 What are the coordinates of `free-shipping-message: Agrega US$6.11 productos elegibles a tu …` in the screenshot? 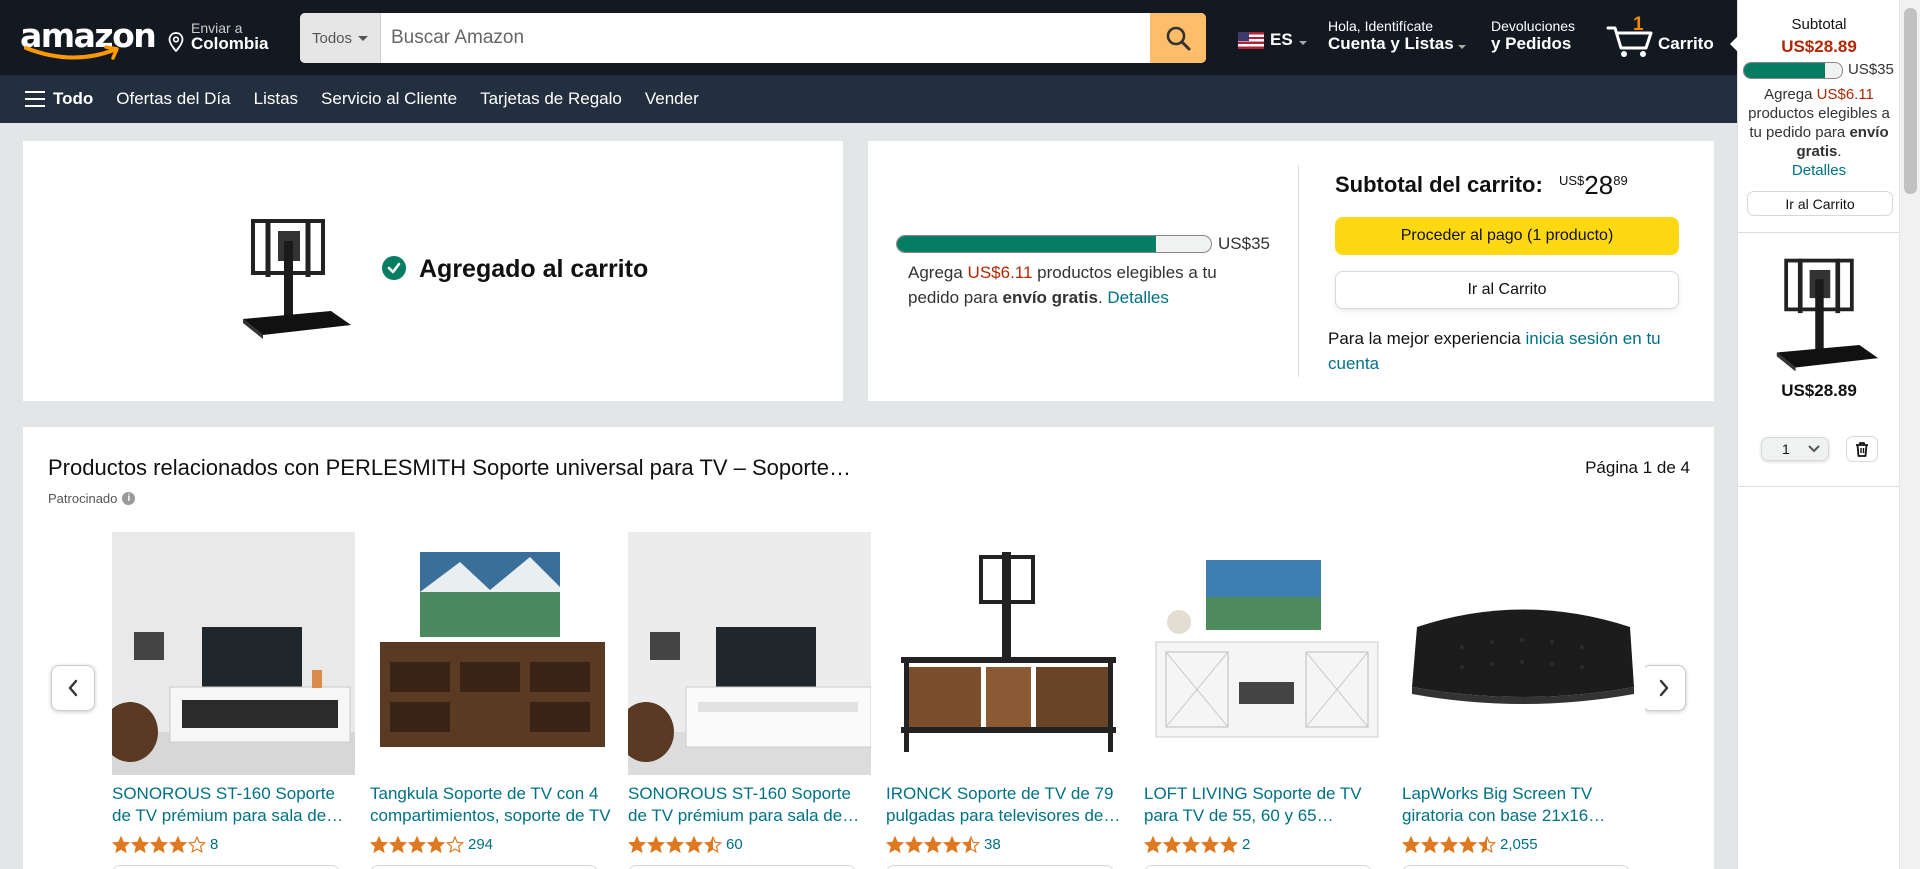 It's located at (1073, 285).